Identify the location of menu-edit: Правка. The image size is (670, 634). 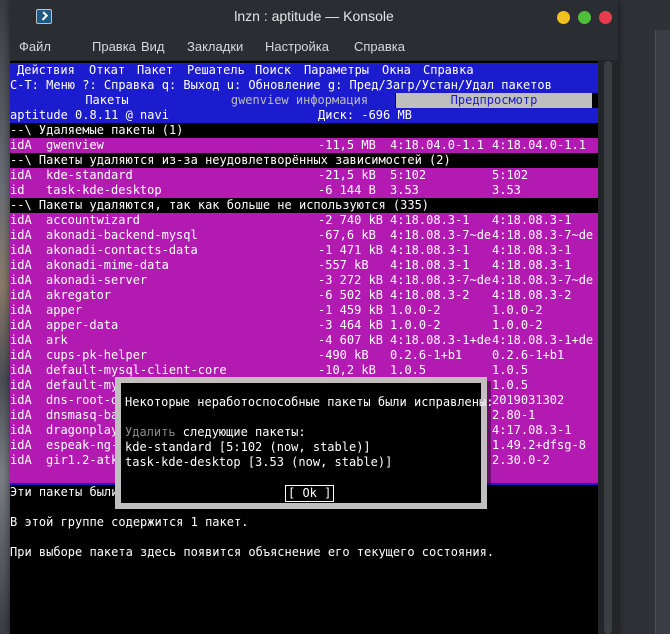
(114, 46).